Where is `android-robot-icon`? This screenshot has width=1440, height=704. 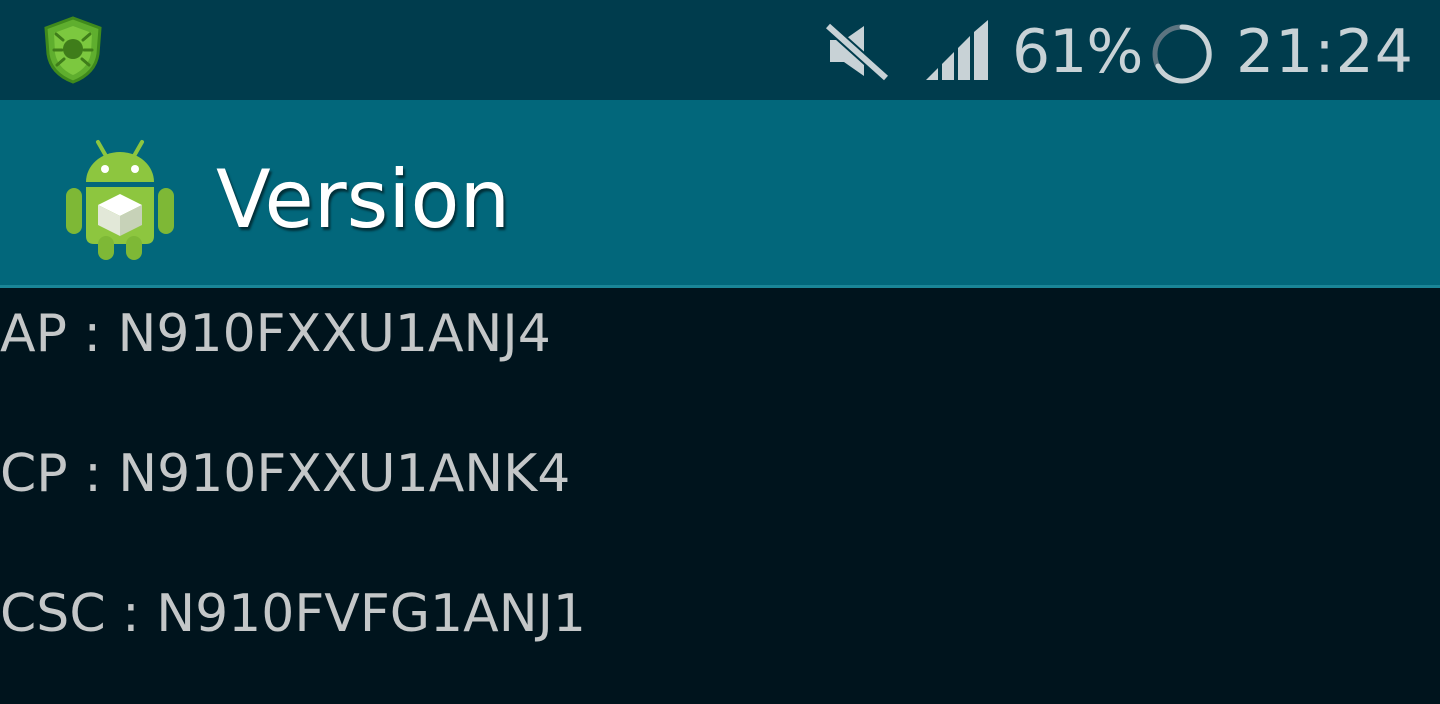
android-robot-icon is located at coordinates (120, 197).